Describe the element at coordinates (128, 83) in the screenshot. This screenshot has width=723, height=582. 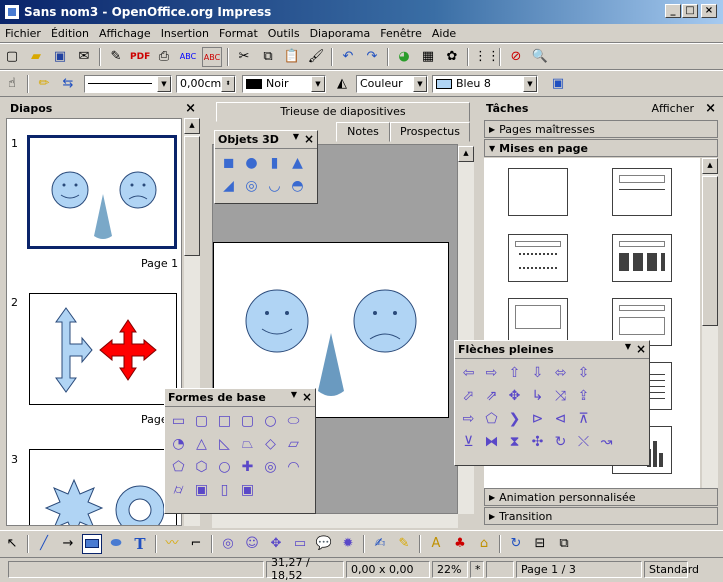
I see `line-style-select: ▼` at that location.